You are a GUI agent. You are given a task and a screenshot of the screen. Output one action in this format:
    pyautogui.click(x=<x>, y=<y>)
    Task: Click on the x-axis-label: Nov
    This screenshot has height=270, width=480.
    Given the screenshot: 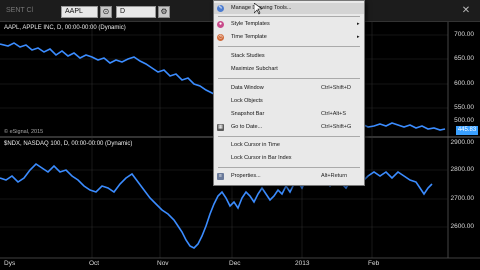 What is the action you would take?
    pyautogui.click(x=163, y=263)
    